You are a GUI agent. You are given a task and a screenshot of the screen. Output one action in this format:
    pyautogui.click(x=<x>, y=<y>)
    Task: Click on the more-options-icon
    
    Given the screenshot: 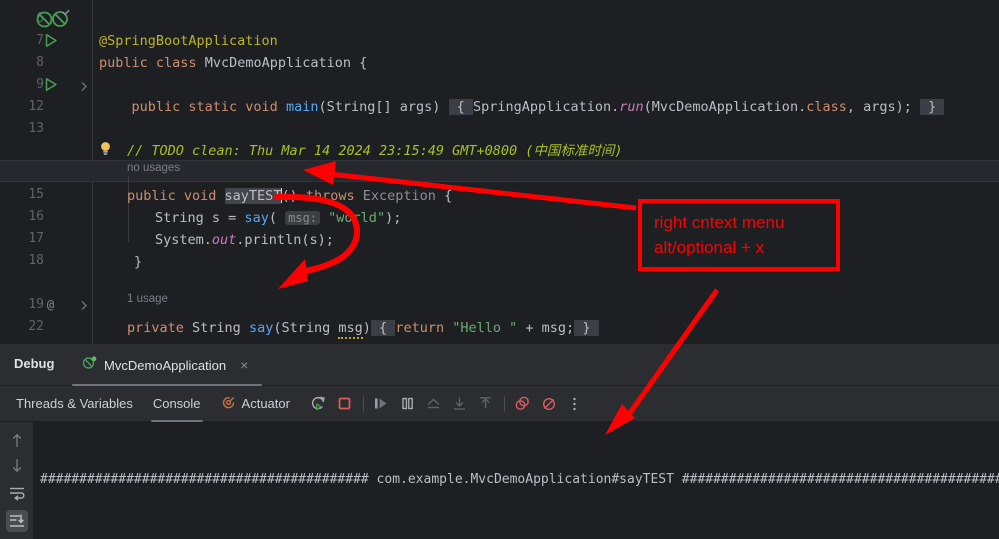 What is the action you would take?
    pyautogui.click(x=575, y=404)
    